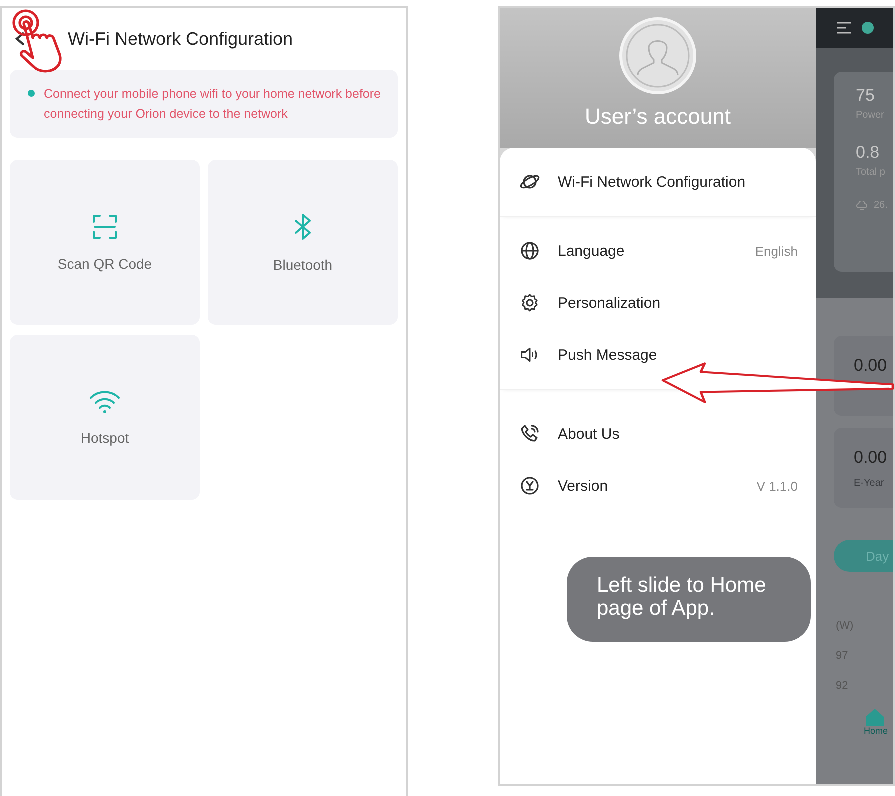 This screenshot has height=796, width=895. I want to click on settings-icon, so click(530, 303).